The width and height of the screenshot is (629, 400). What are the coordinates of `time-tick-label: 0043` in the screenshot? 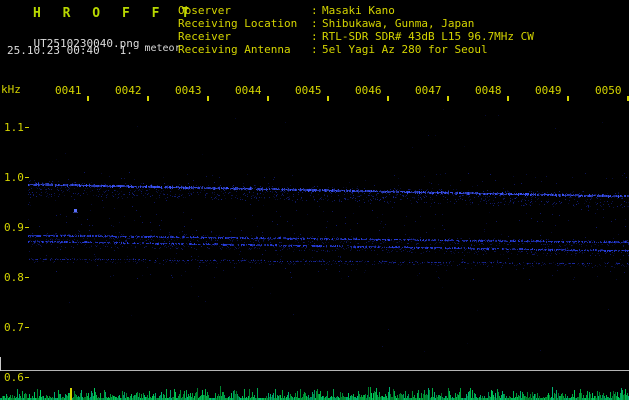 It's located at (188, 90).